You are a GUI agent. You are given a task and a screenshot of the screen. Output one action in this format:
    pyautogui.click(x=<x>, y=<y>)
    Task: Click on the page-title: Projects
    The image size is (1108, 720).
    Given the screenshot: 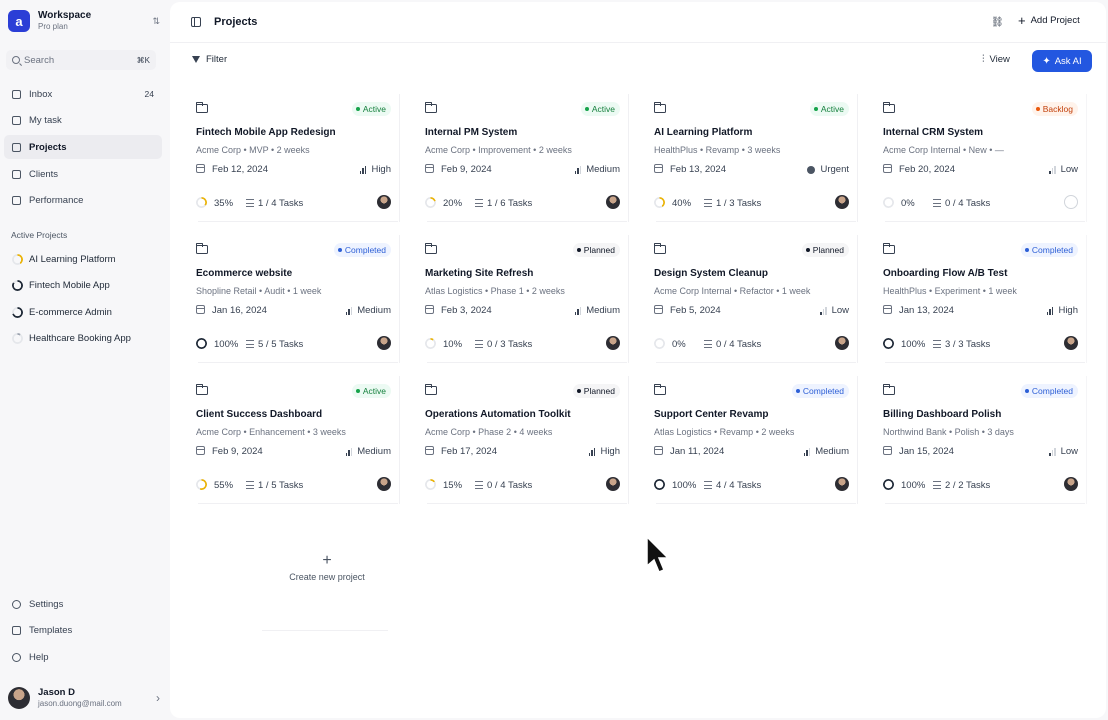 What is the action you would take?
    pyautogui.click(x=236, y=22)
    